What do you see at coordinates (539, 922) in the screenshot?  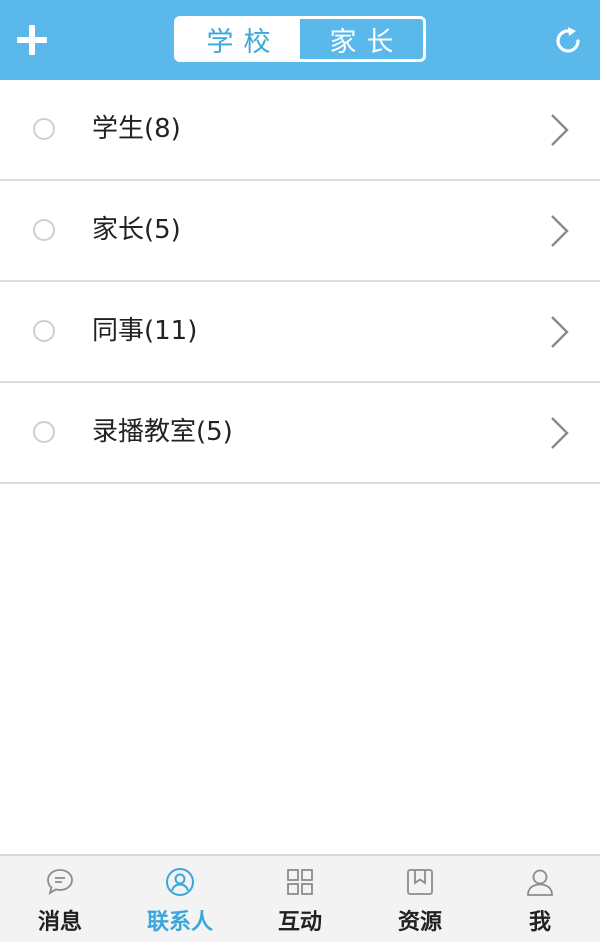 I see `tab-label: 我` at bounding box center [539, 922].